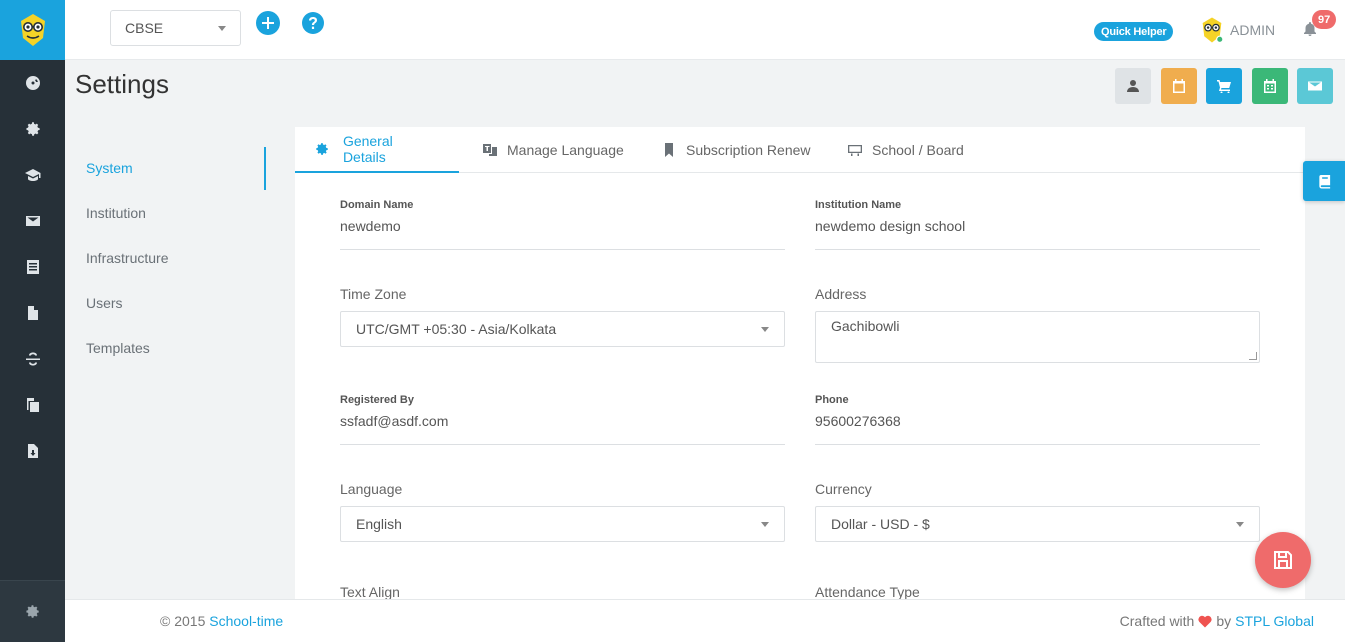 The height and width of the screenshot is (642, 1345). I want to click on rail-bottom-settings, so click(32, 611).